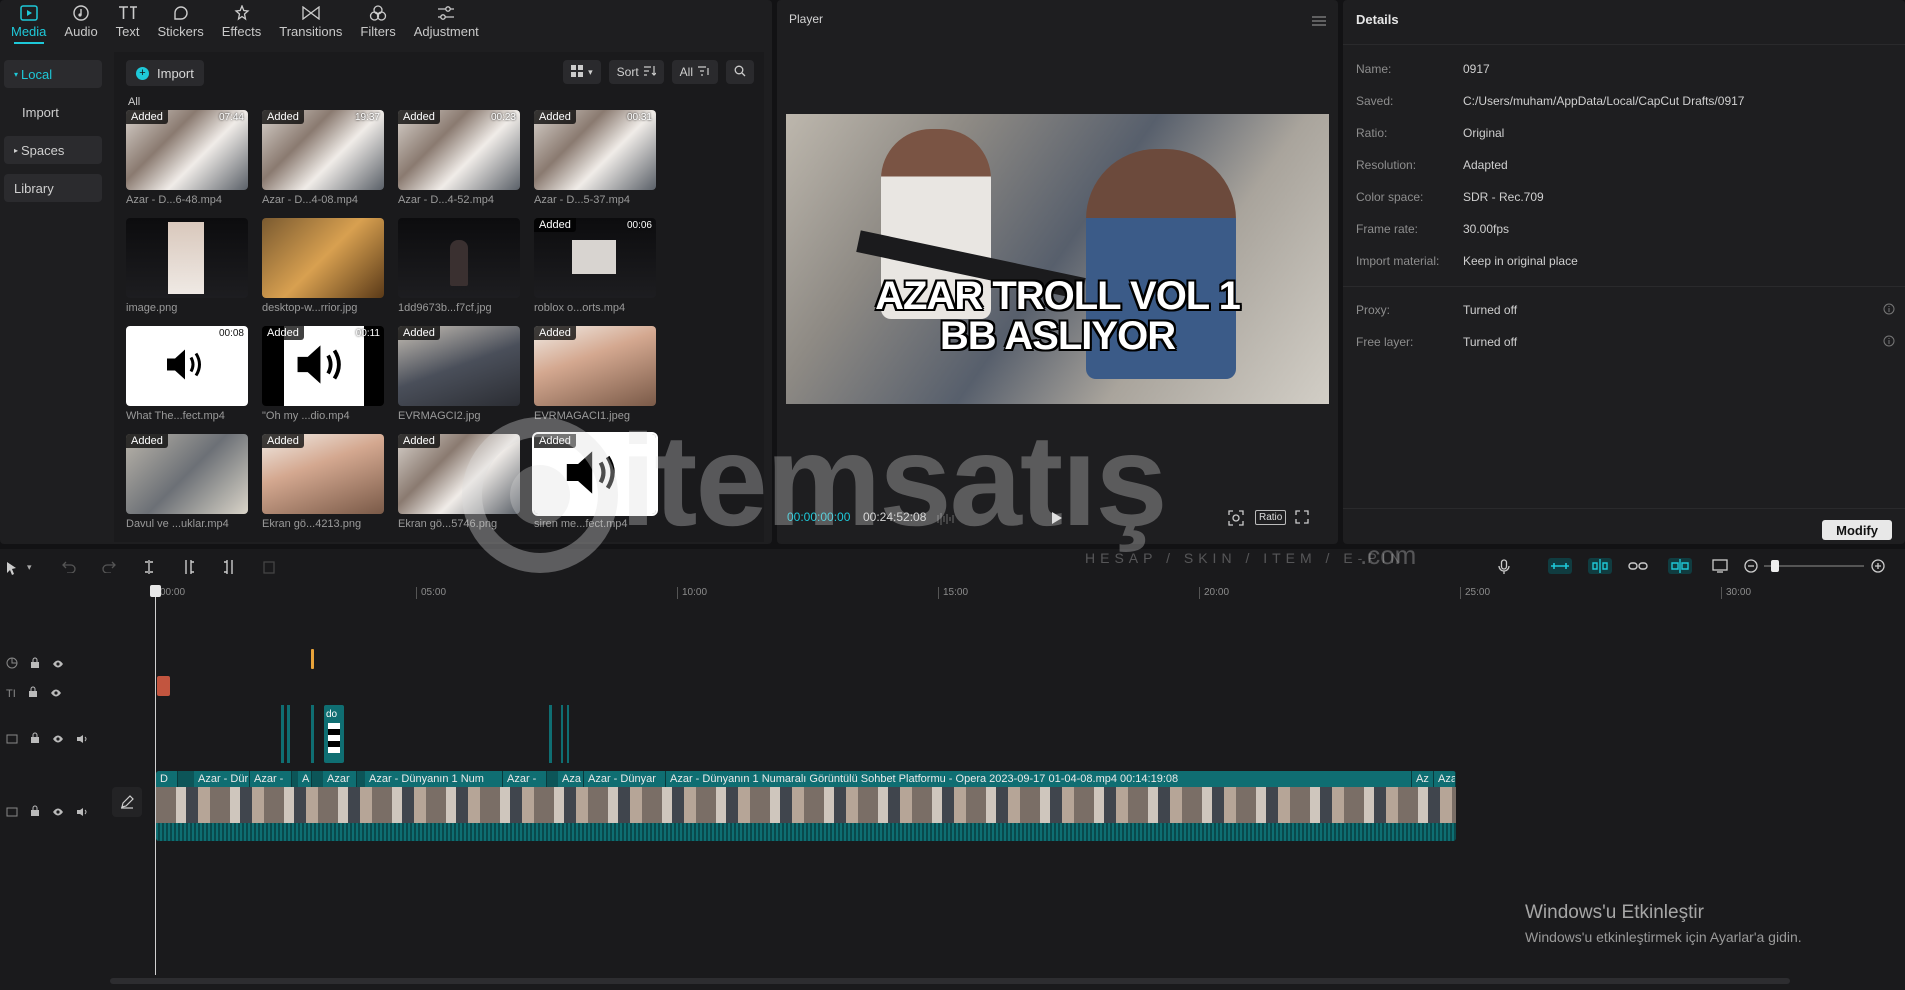 This screenshot has width=1905, height=990. Describe the element at coordinates (950, 981) in the screenshot. I see `timeline-scrollbar` at that location.